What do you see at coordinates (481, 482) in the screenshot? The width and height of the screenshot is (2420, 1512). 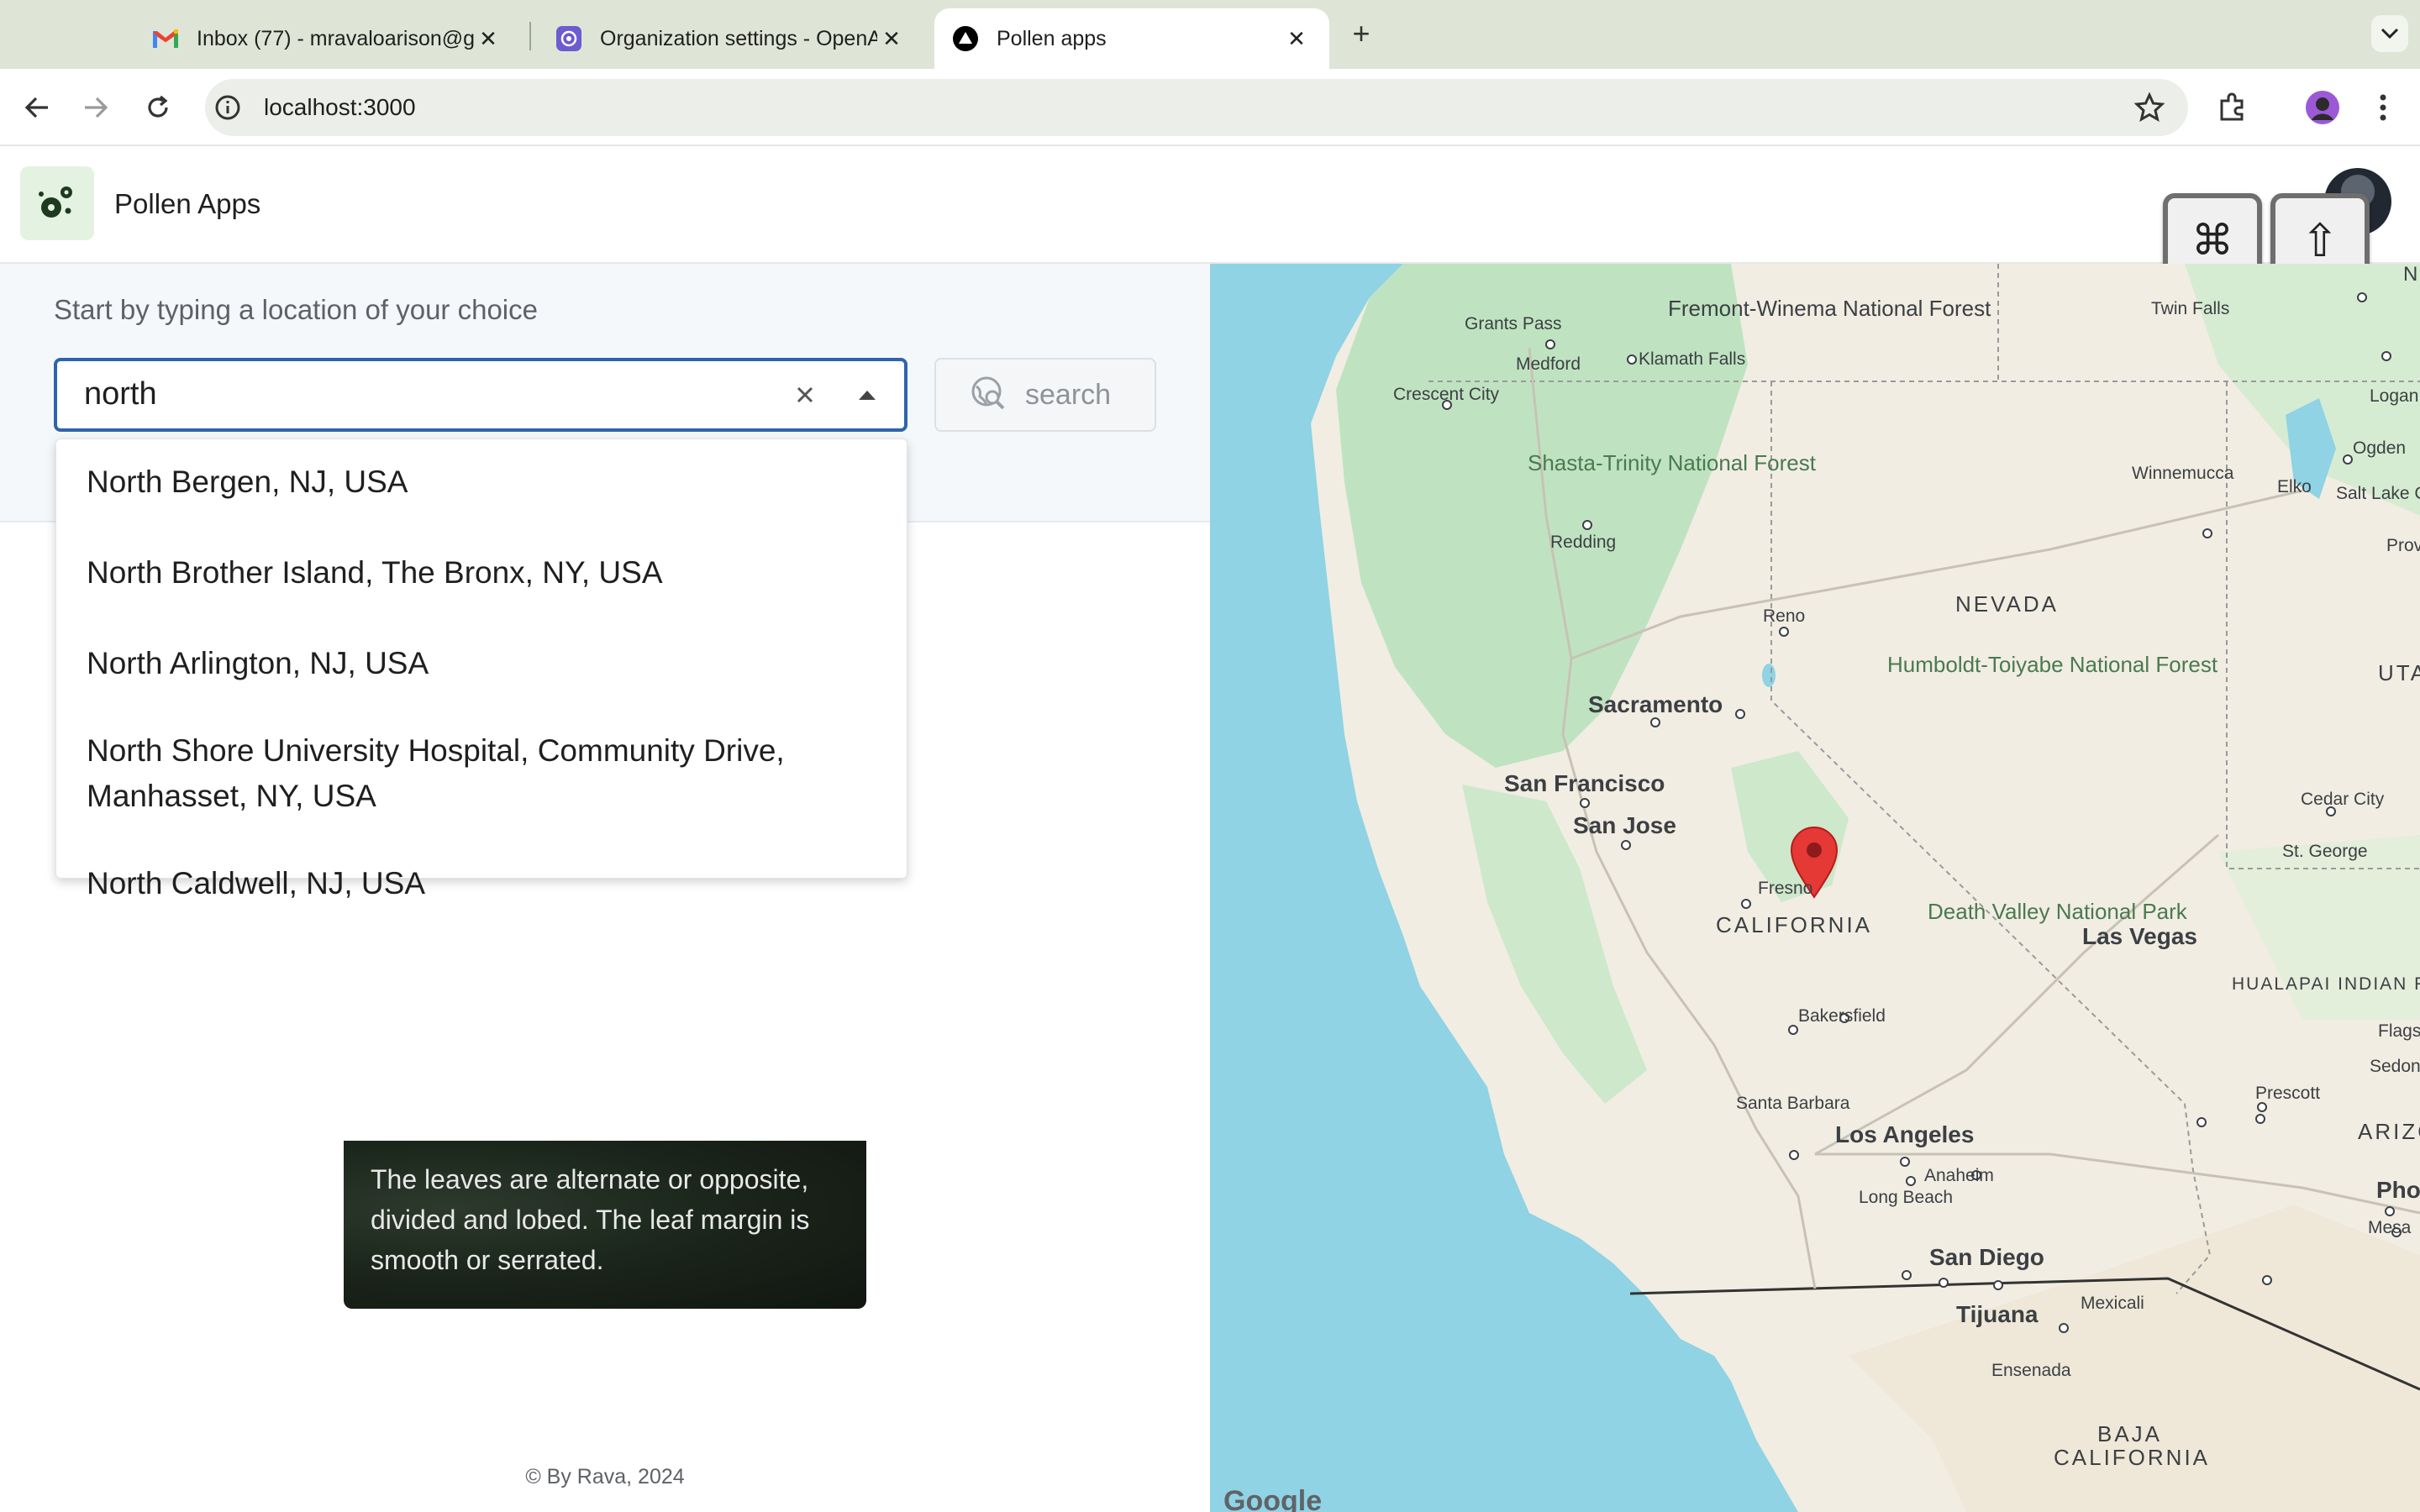 I see `suggestion-item: North Bergen, NJ, USA` at bounding box center [481, 482].